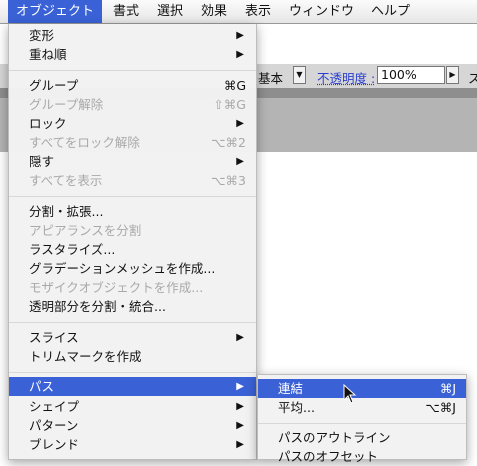 The width and height of the screenshot is (477, 466). Describe the element at coordinates (132, 425) in the screenshot. I see `menu-item-pattern: パターン ▶` at that location.